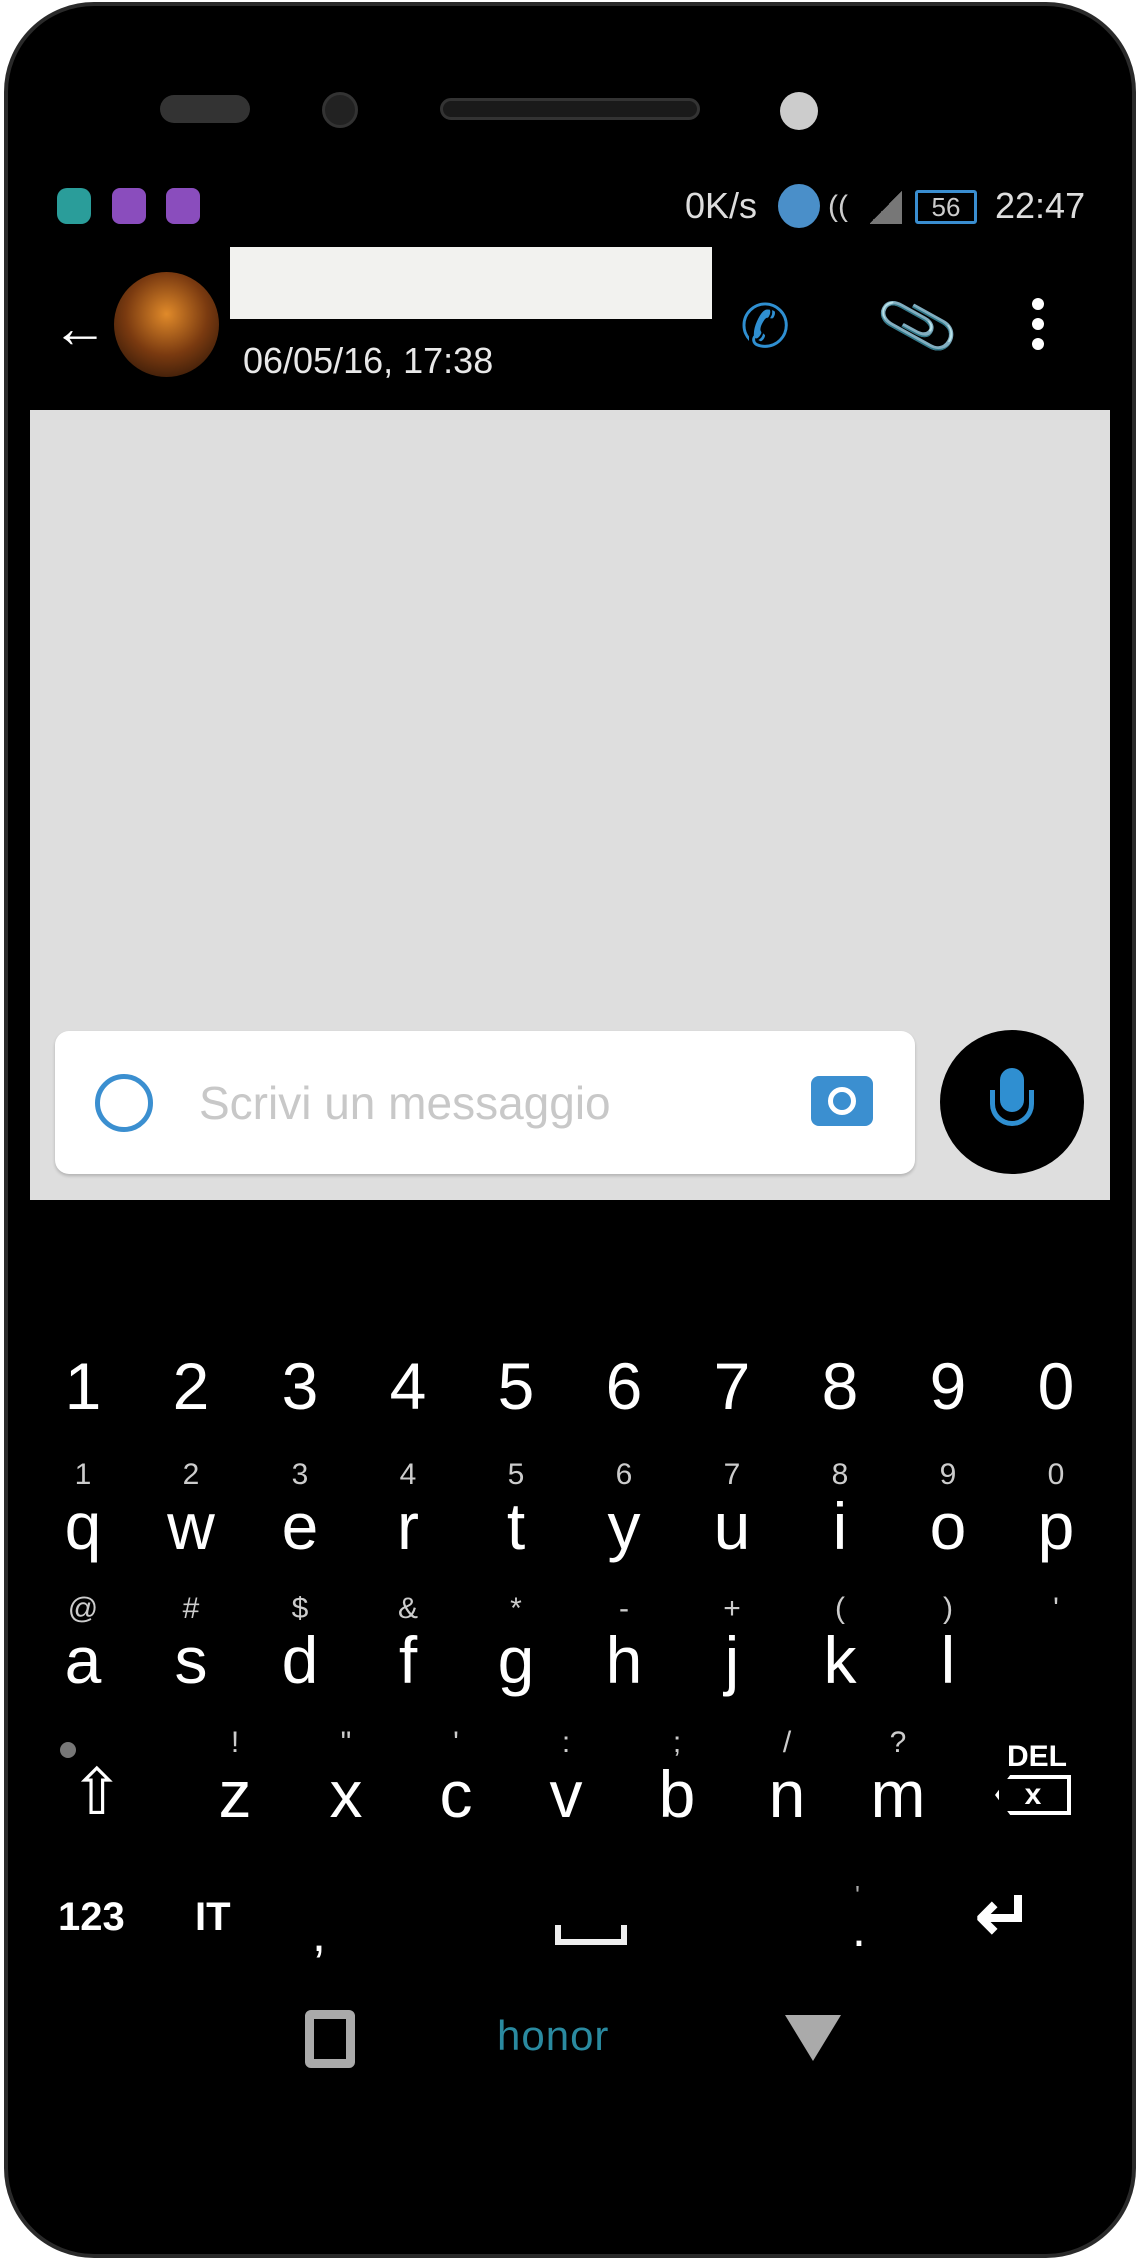  What do you see at coordinates (124, 1103) in the screenshot?
I see `emoji-icon` at bounding box center [124, 1103].